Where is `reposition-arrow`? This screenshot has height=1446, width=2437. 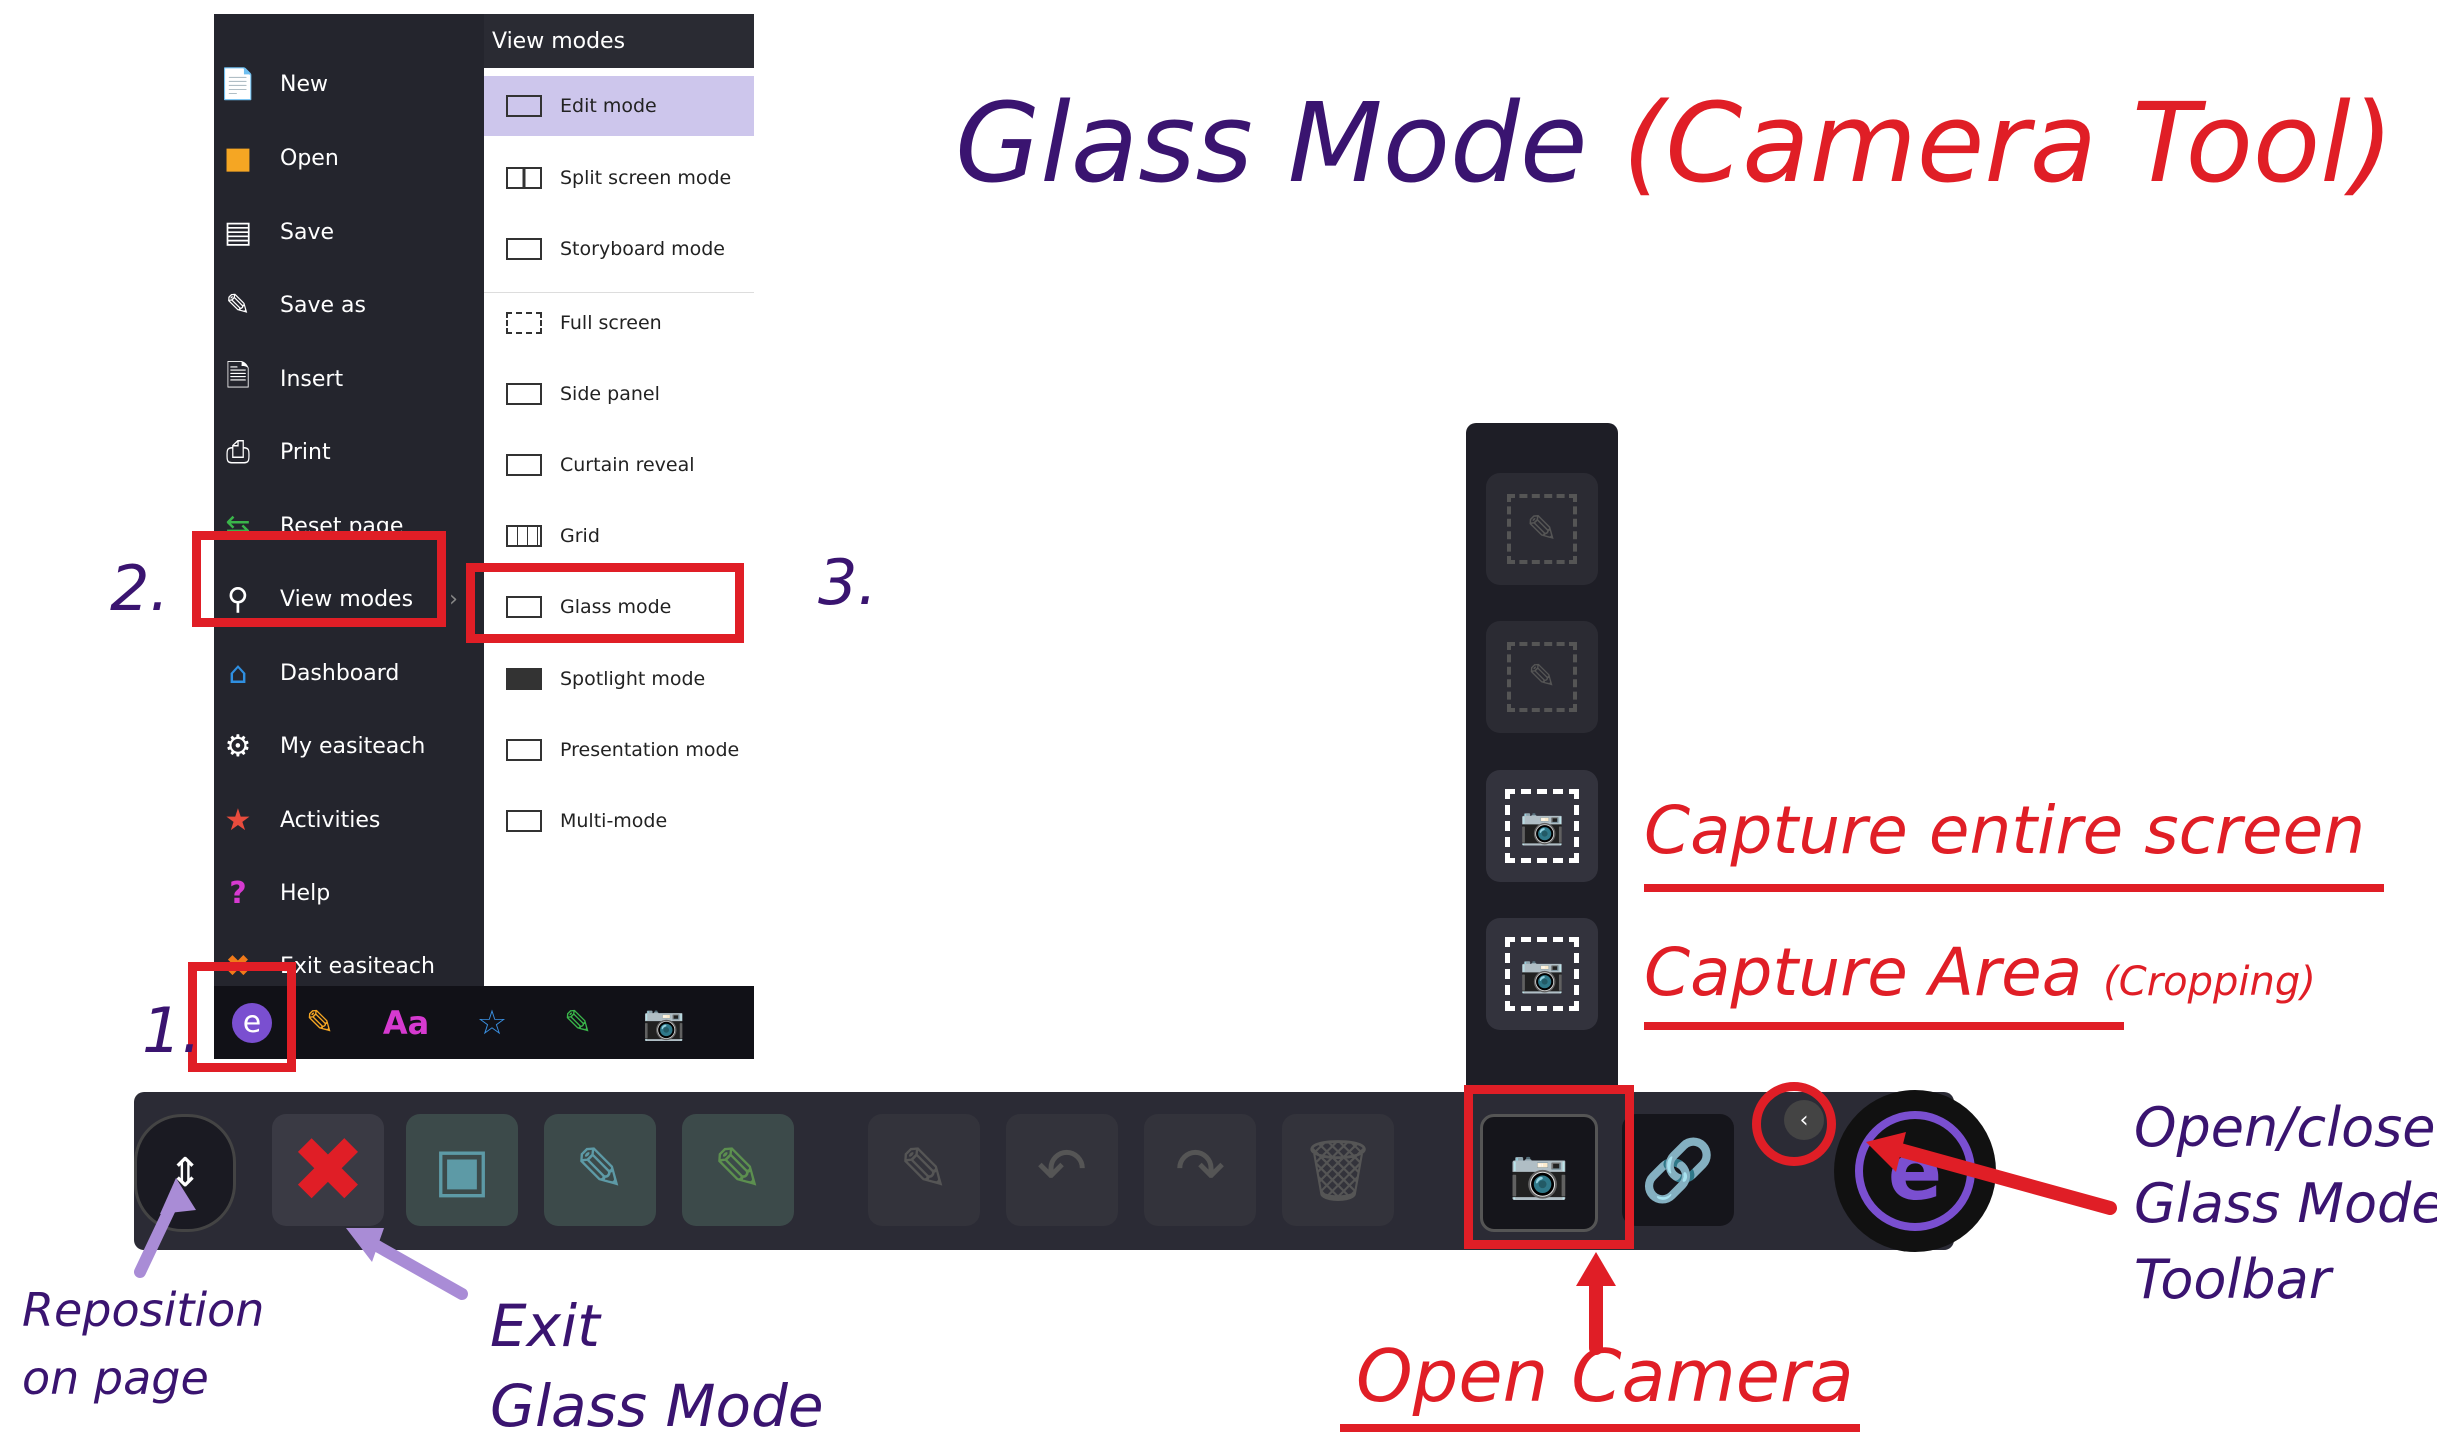 reposition-arrow is located at coordinates (165, 1228).